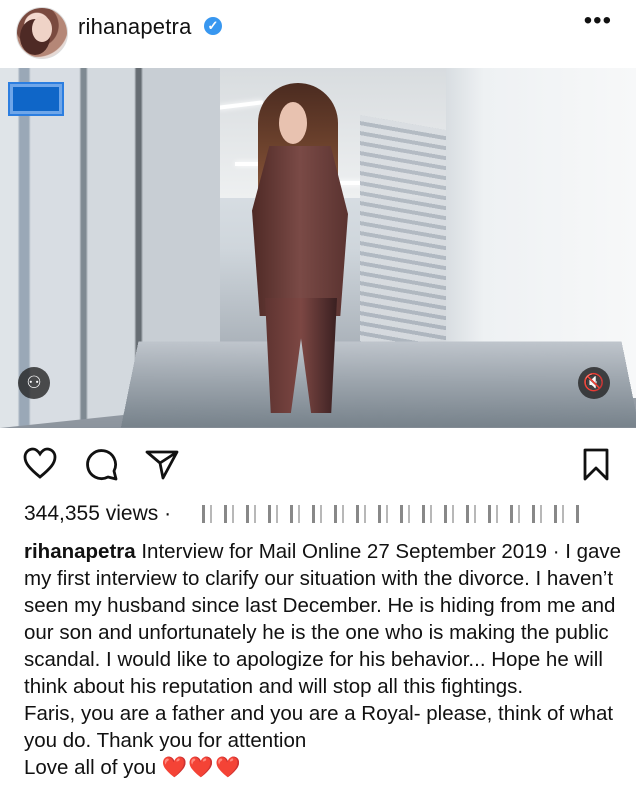 The height and width of the screenshot is (800, 636). Describe the element at coordinates (40, 464) in the screenshot. I see `like-icon` at that location.